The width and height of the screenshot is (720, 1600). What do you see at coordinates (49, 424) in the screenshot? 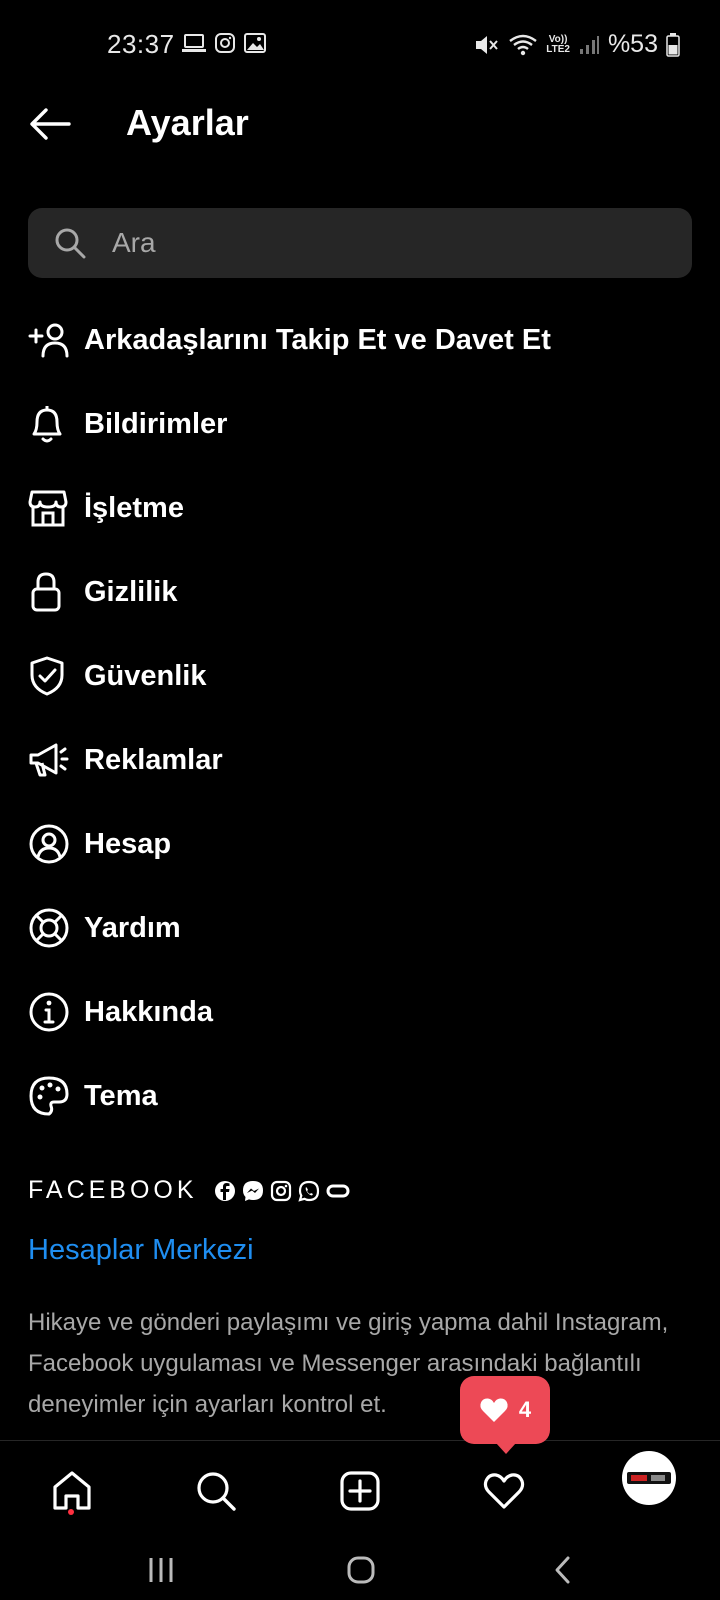
I see `bell-icon` at bounding box center [49, 424].